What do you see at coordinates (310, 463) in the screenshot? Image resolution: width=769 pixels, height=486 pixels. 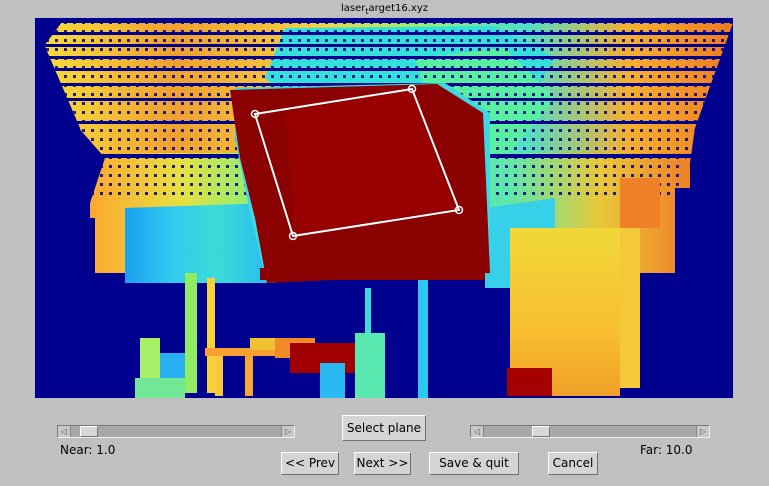 I see `prev-button: << Prev` at bounding box center [310, 463].